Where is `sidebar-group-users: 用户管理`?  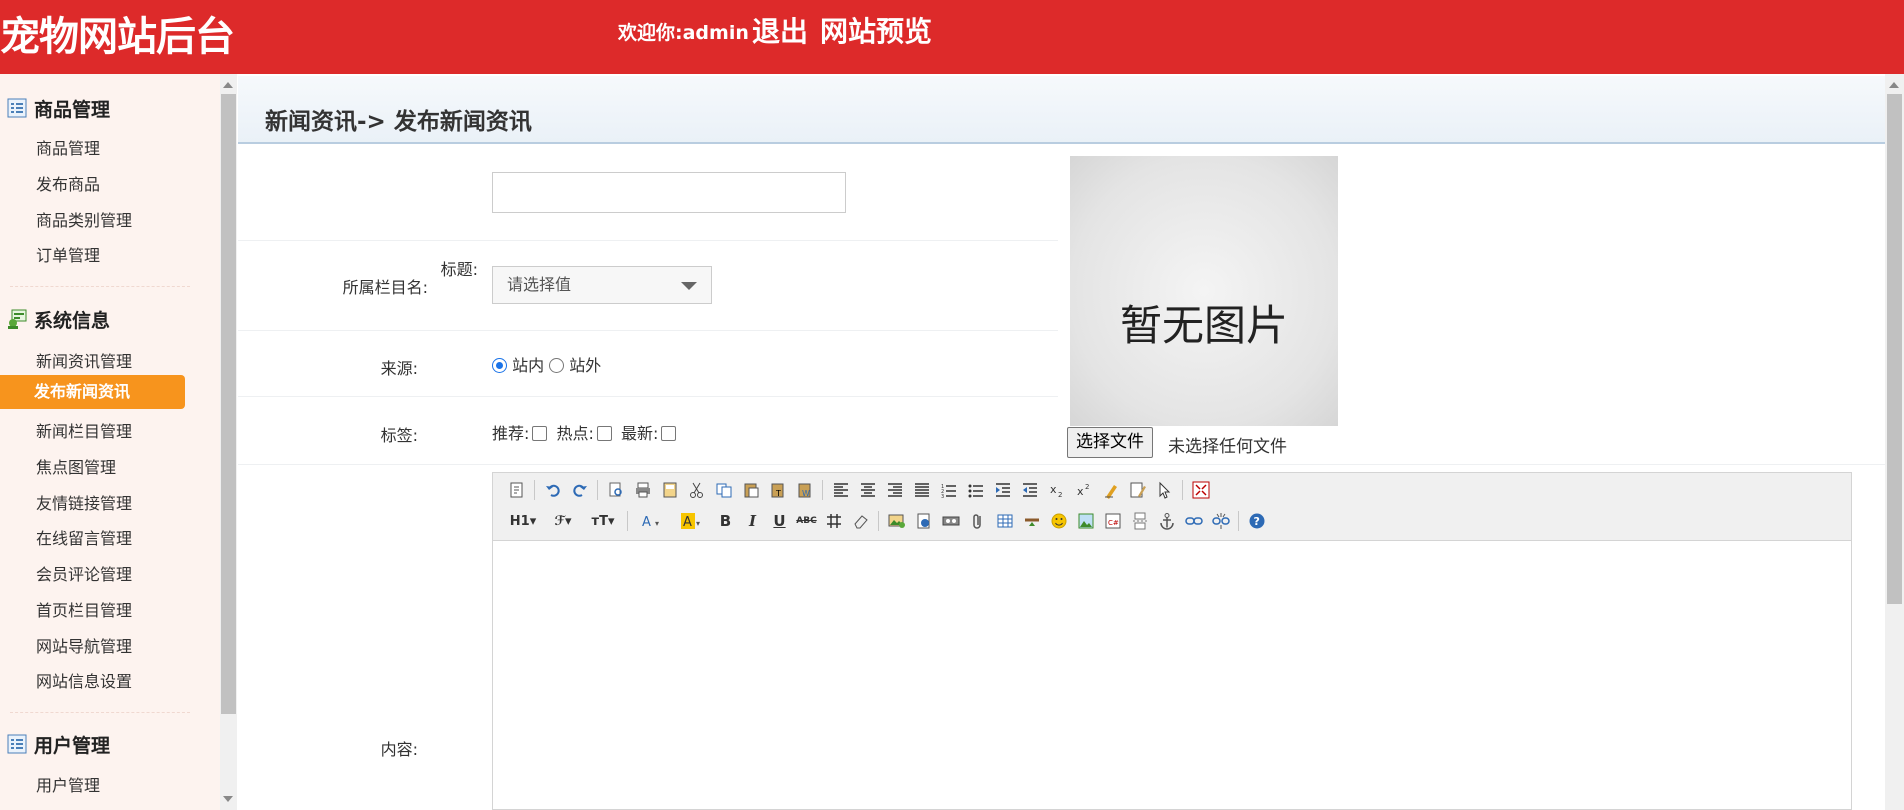
sidebar-group-users: 用户管理 is located at coordinates (58, 744).